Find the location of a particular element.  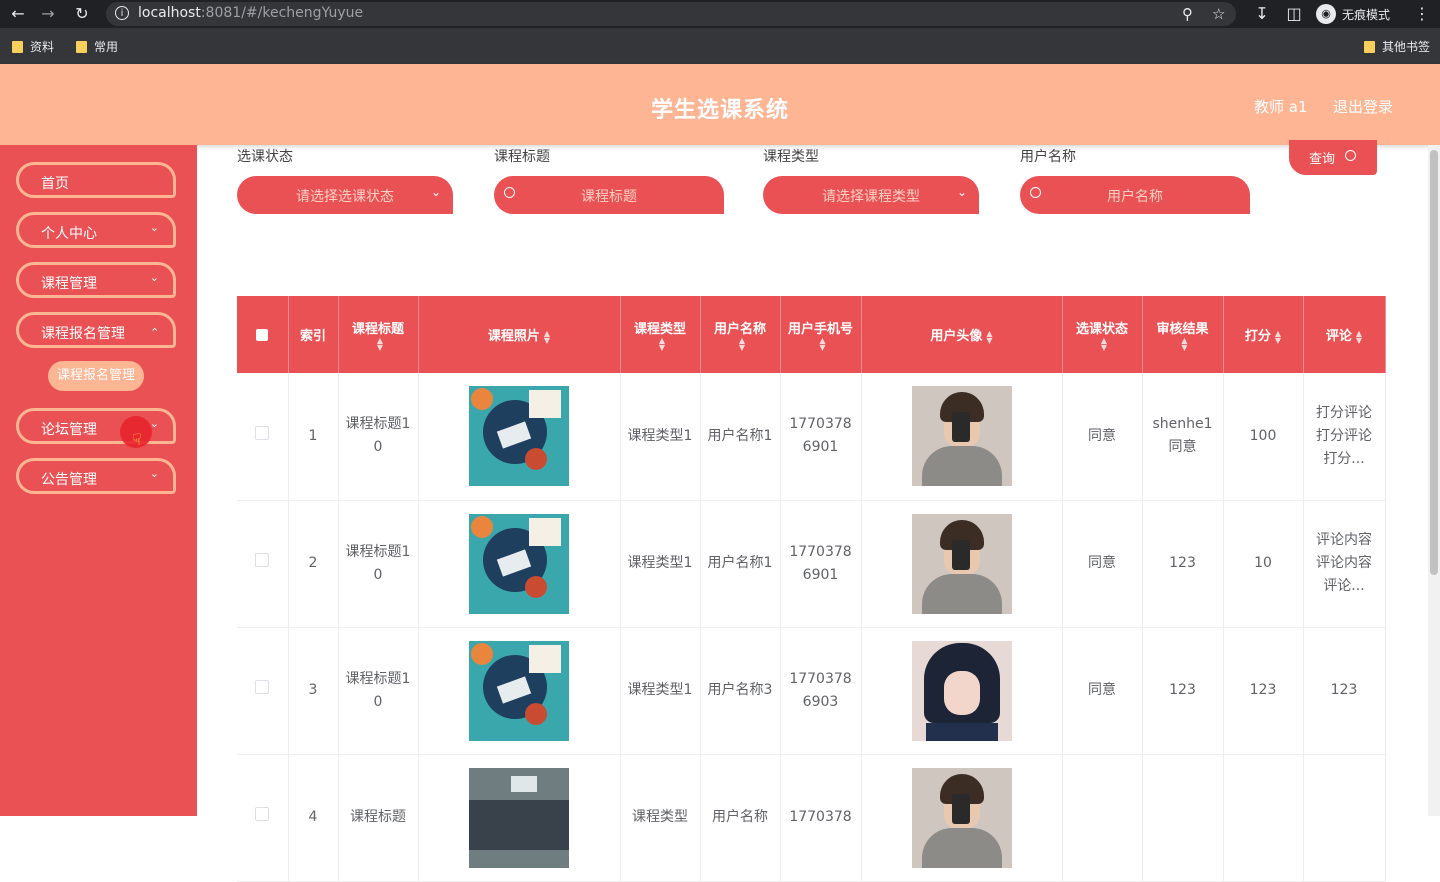

query-button: 查询 is located at coordinates (1333, 157).